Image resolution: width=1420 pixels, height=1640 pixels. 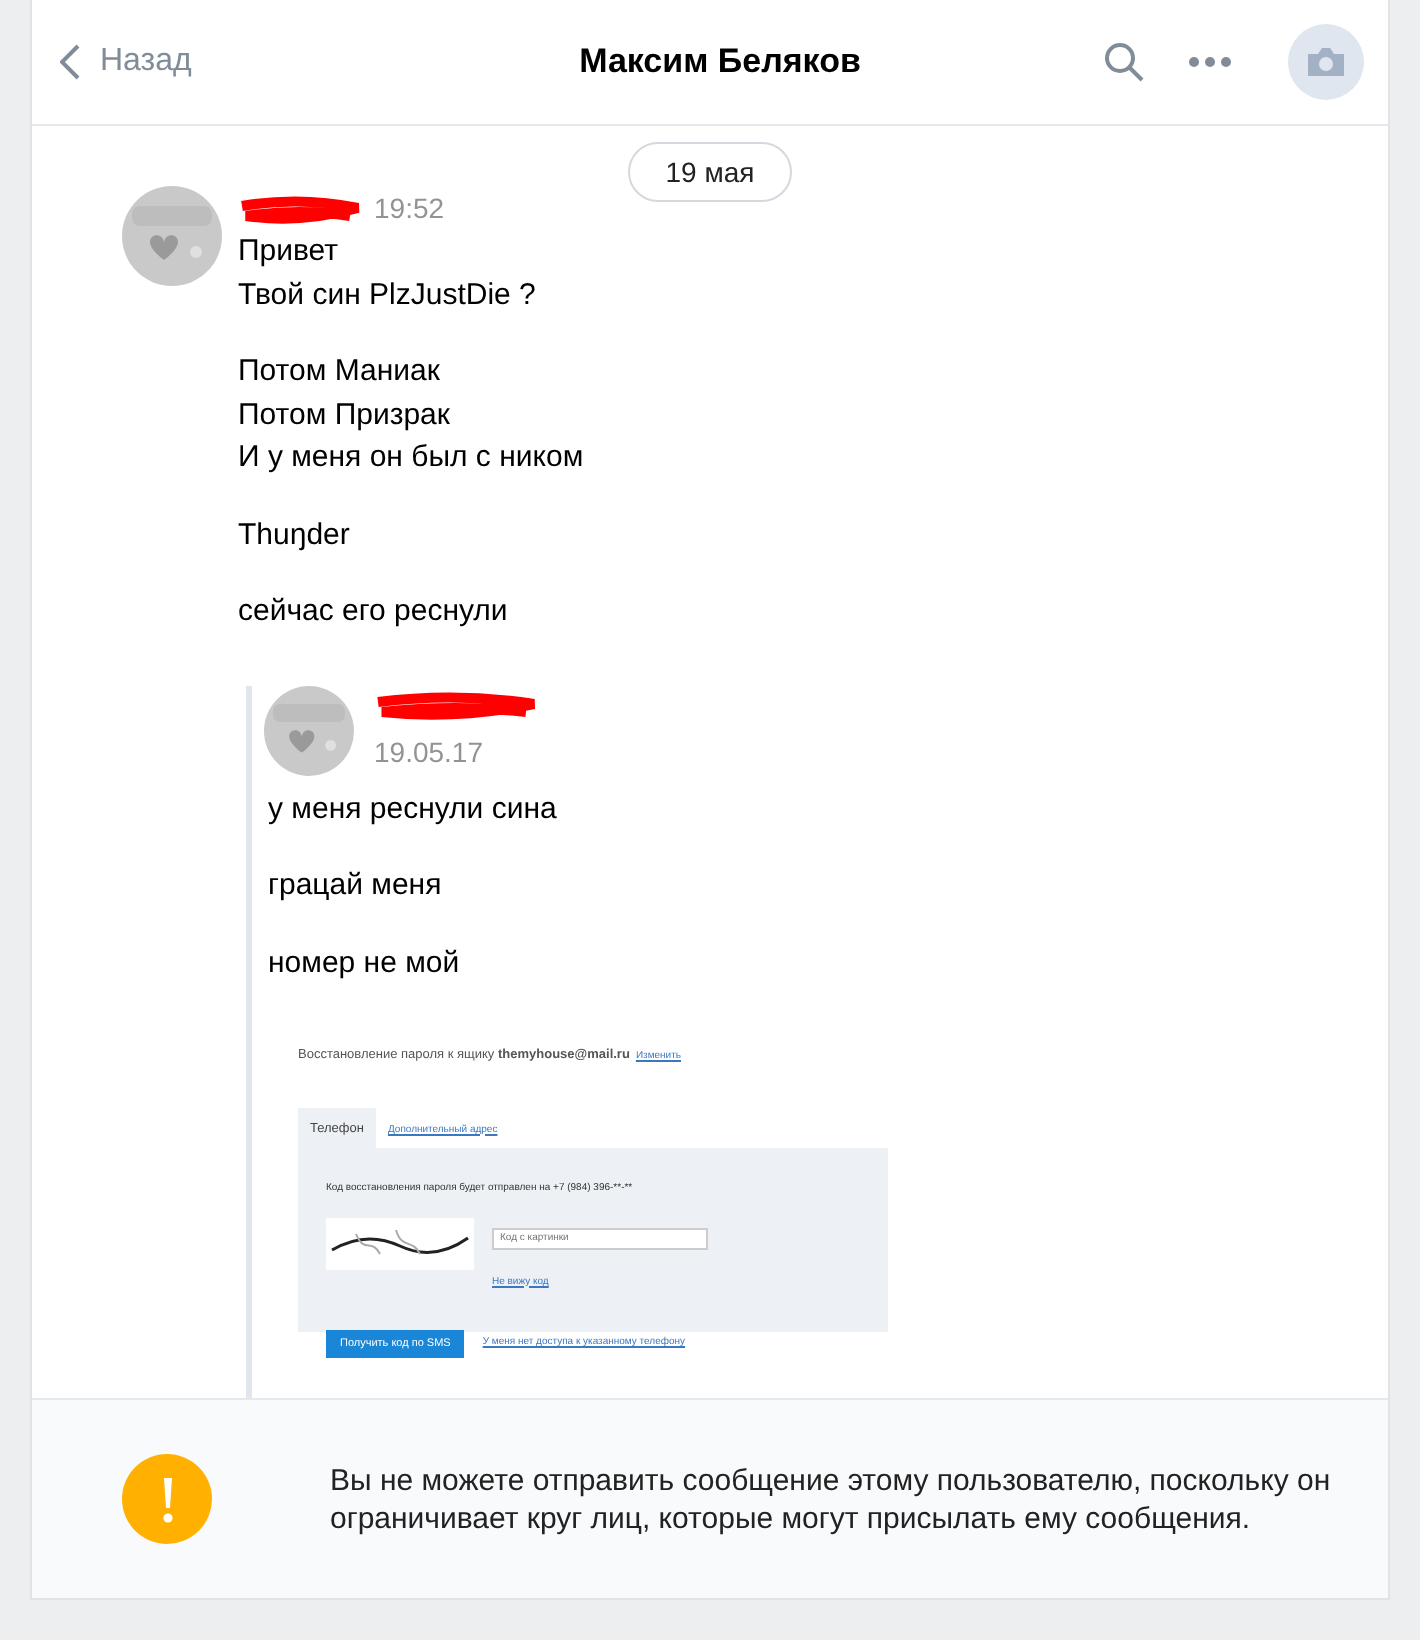 What do you see at coordinates (220, 62) in the screenshot?
I see `back-button: Назад` at bounding box center [220, 62].